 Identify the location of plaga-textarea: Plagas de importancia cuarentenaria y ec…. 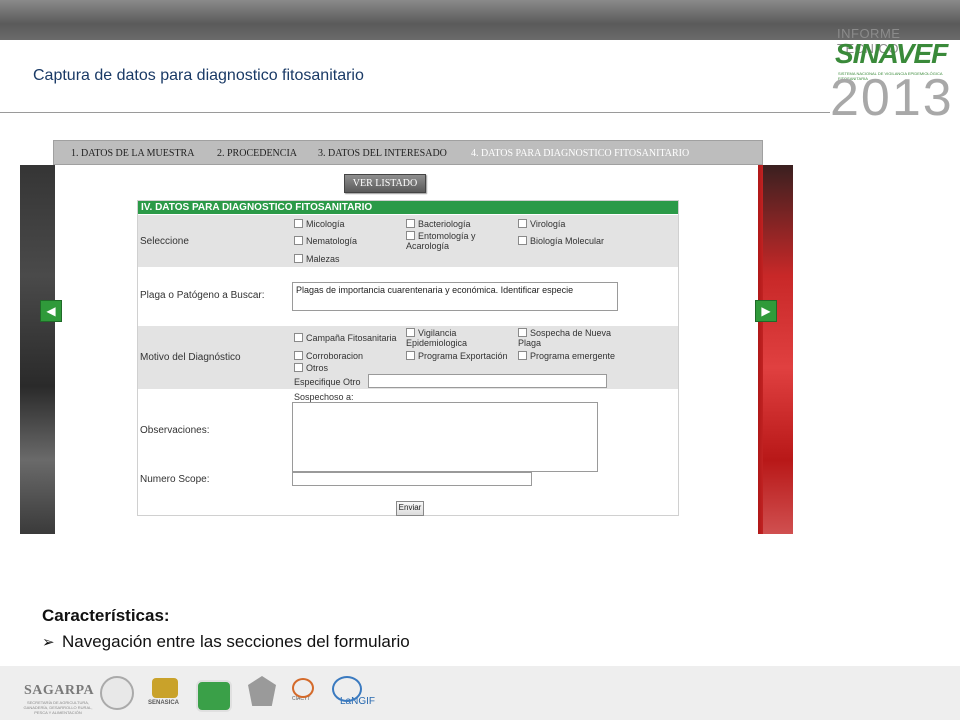
(455, 296).